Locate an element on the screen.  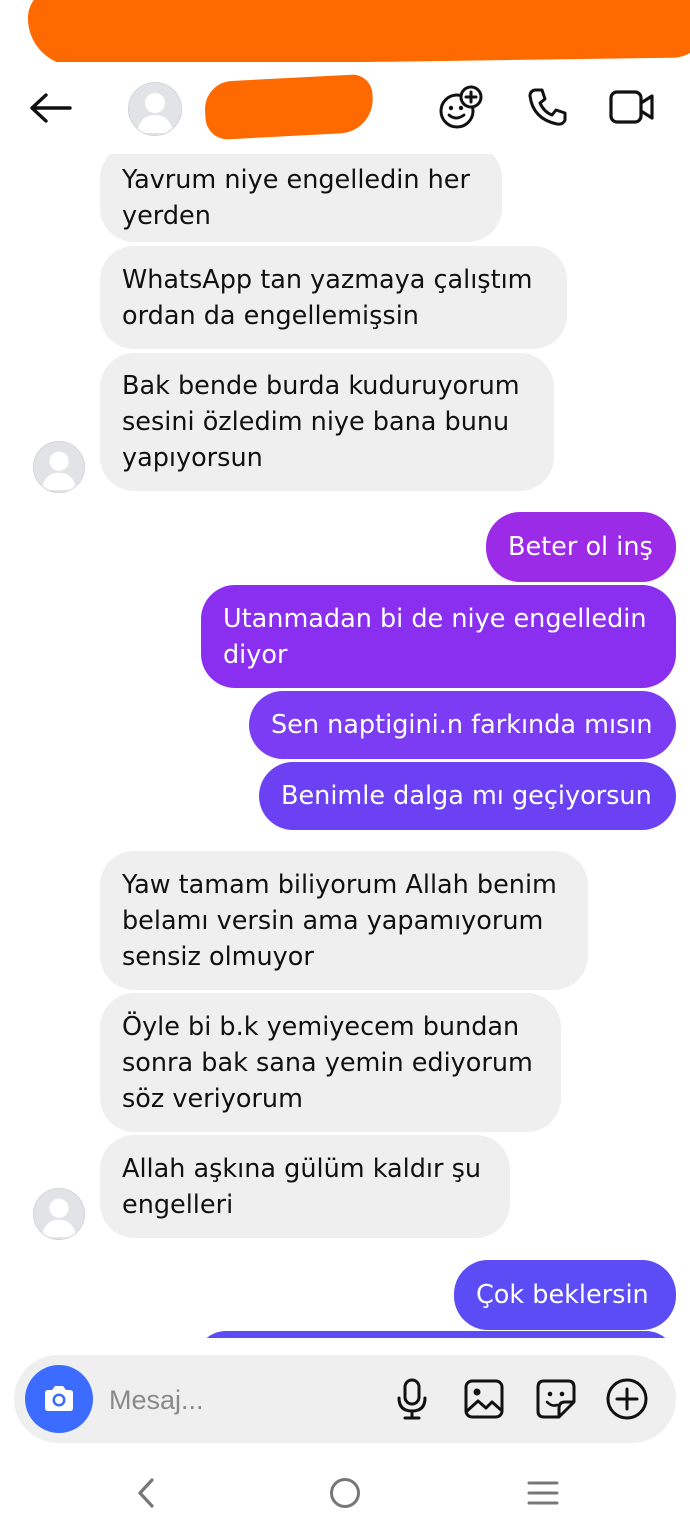
back-button is located at coordinates (50, 108).